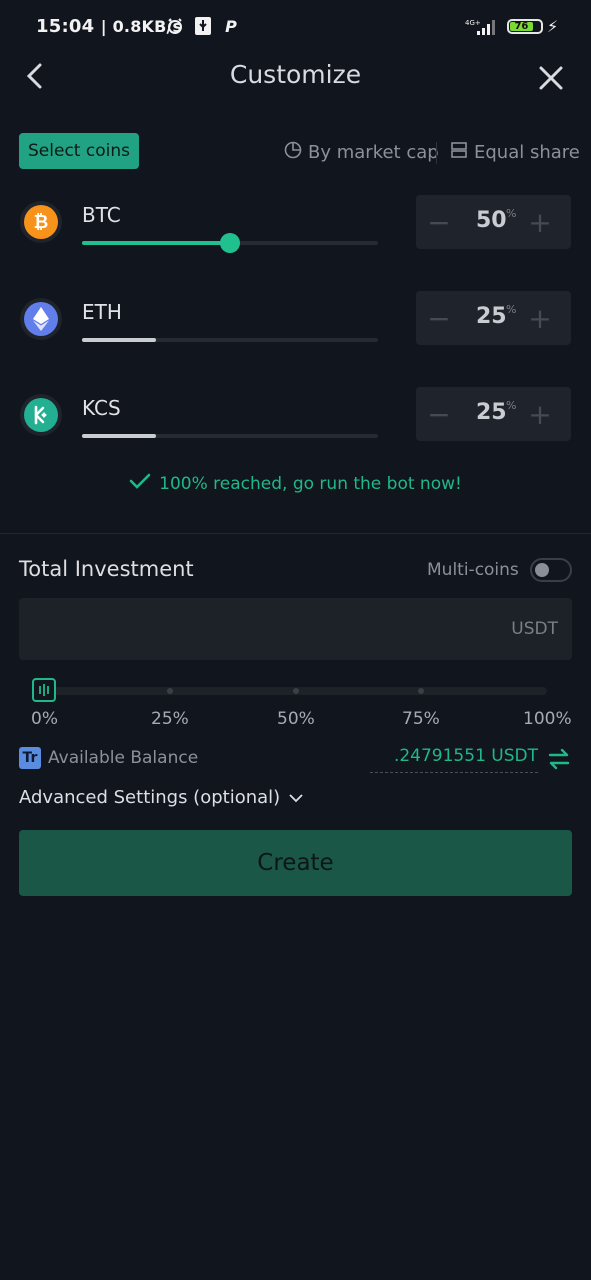 The height and width of the screenshot is (1280, 591). I want to click on signal-icon: 4G+, so click(482, 27).